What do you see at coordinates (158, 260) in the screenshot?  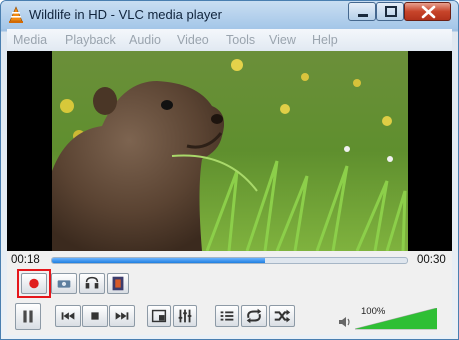 I see `seek-progress` at bounding box center [158, 260].